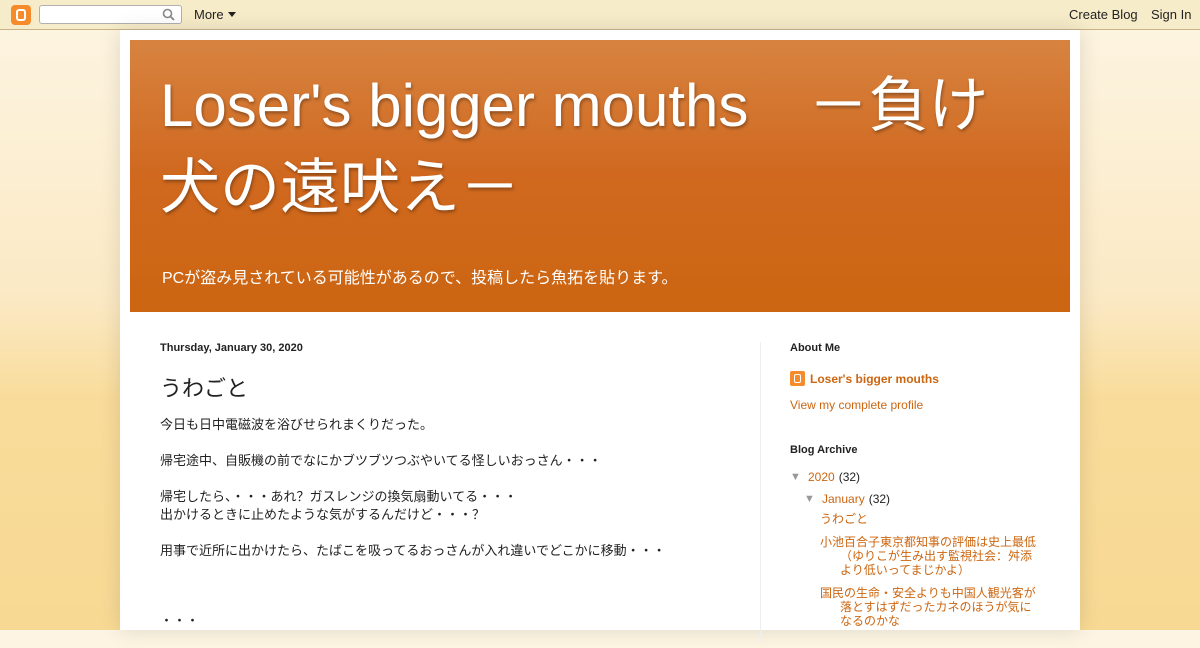  I want to click on navbar: More Create Blog Sign In, so click(600, 15).